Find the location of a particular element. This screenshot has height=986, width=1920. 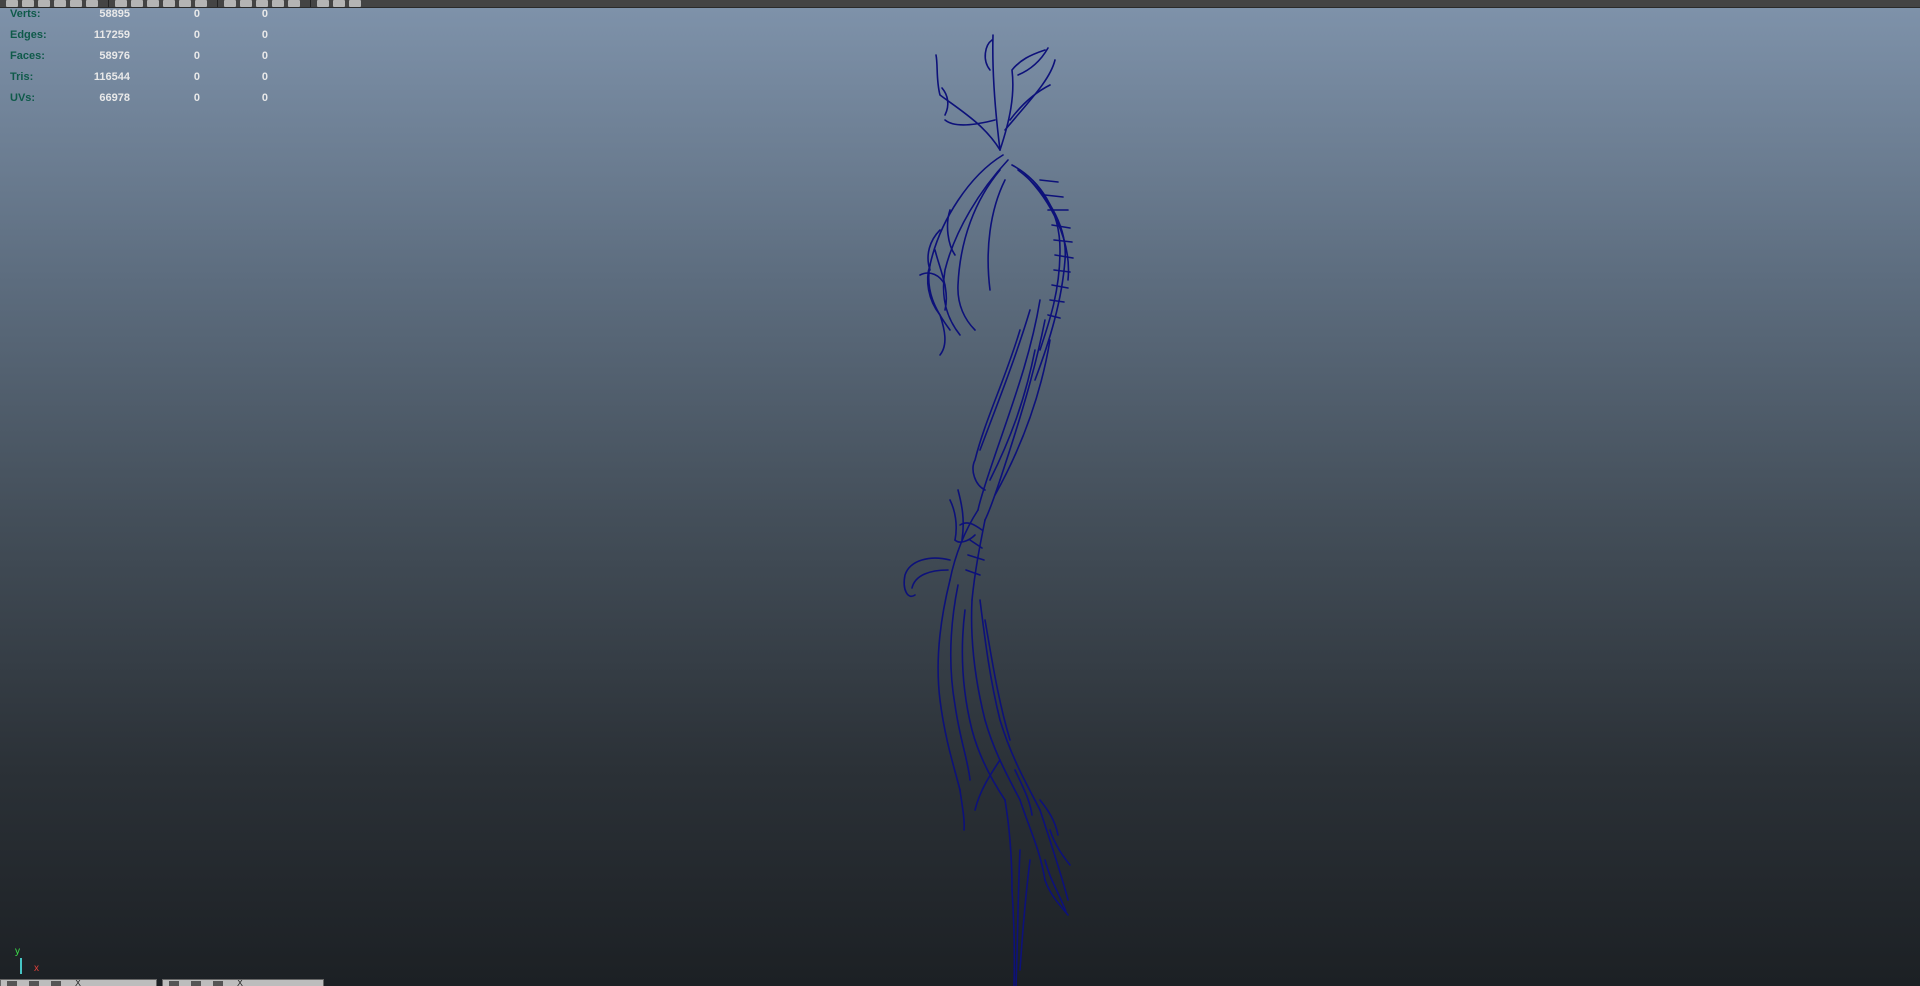

axis-y-line is located at coordinates (21, 966).